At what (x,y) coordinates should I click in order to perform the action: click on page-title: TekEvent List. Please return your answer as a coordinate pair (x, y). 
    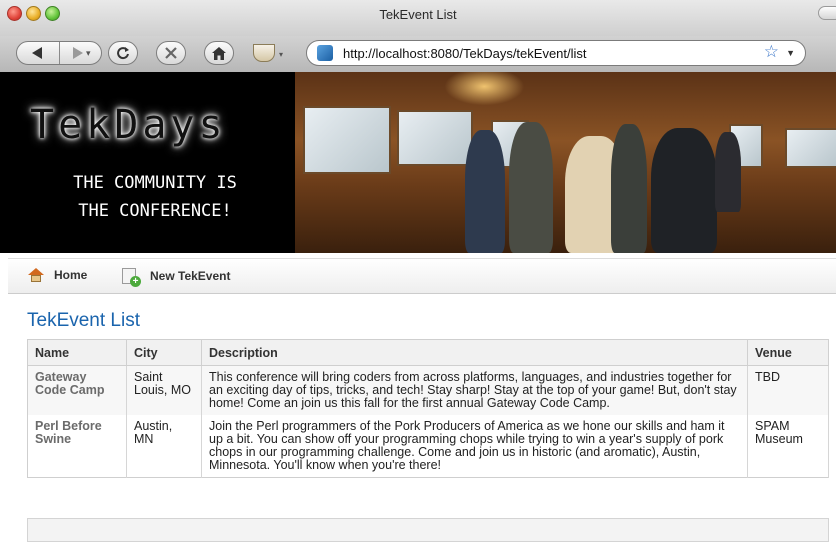
    Looking at the image, I should click on (83, 320).